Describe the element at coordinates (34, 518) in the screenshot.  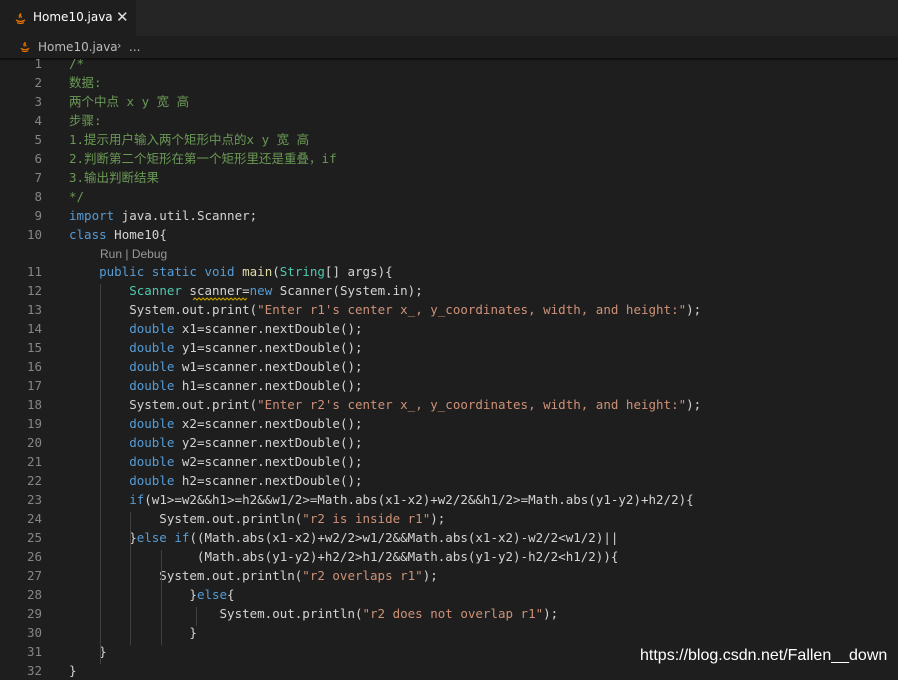
I see `line-number: 24` at that location.